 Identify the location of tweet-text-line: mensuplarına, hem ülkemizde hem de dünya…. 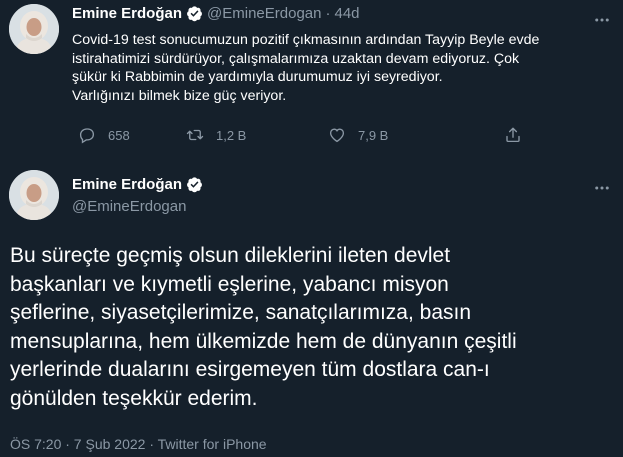
(263, 341).